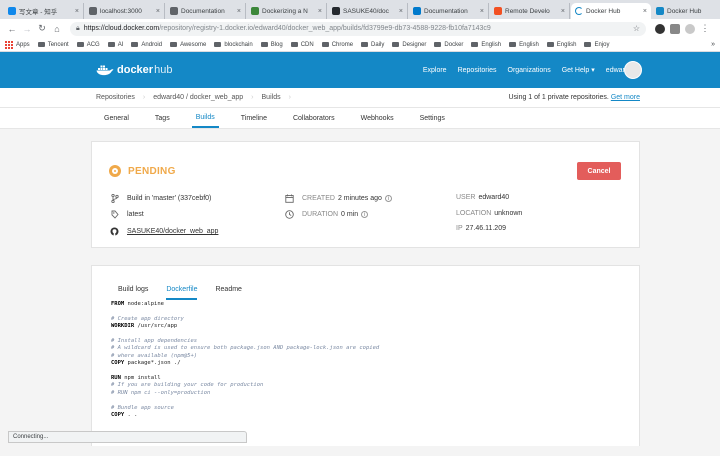  Describe the element at coordinates (115, 97) in the screenshot. I see `breadcrumb-repositories: Repositories` at that location.